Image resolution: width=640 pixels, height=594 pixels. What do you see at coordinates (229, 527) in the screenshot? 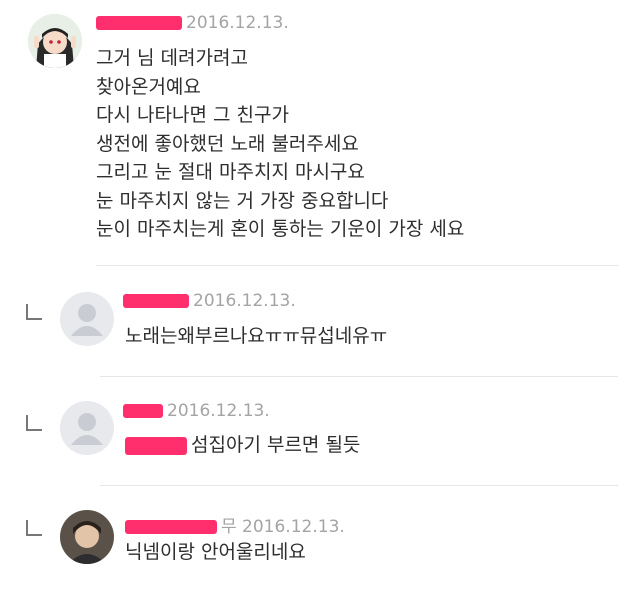
I see `username-suffix: 무` at bounding box center [229, 527].